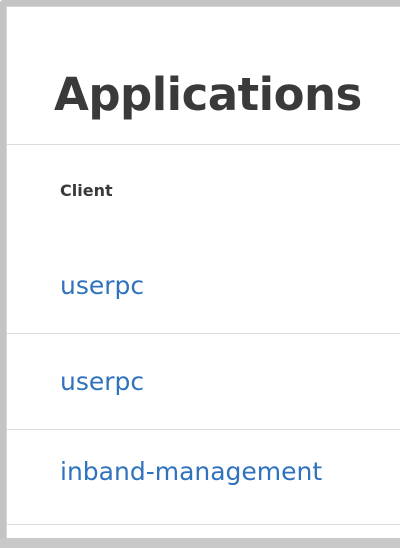 The image size is (400, 548). I want to click on bottom-border, so click(200, 543).